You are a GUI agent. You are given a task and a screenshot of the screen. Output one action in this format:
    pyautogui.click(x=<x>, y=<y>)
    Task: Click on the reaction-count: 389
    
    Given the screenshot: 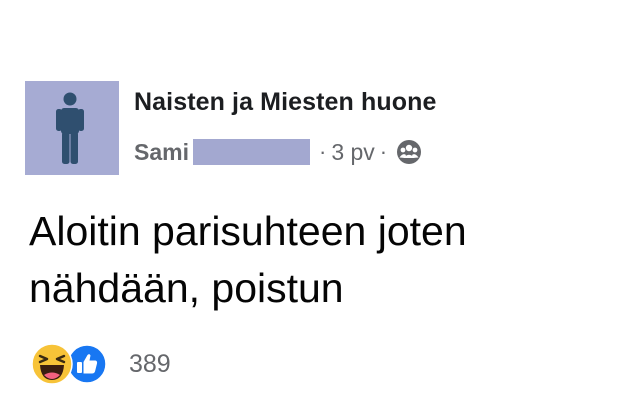 What is the action you would take?
    pyautogui.click(x=150, y=363)
    